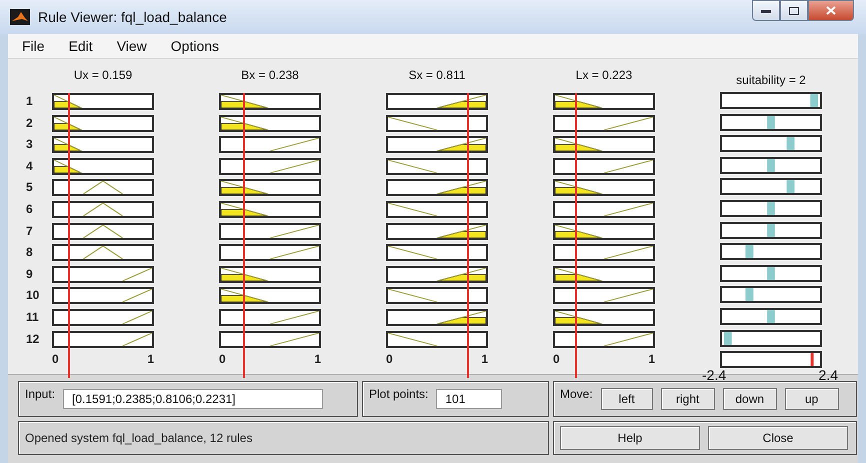 The image size is (866, 463). What do you see at coordinates (576, 394) in the screenshot?
I see `move-label: Move:` at bounding box center [576, 394].